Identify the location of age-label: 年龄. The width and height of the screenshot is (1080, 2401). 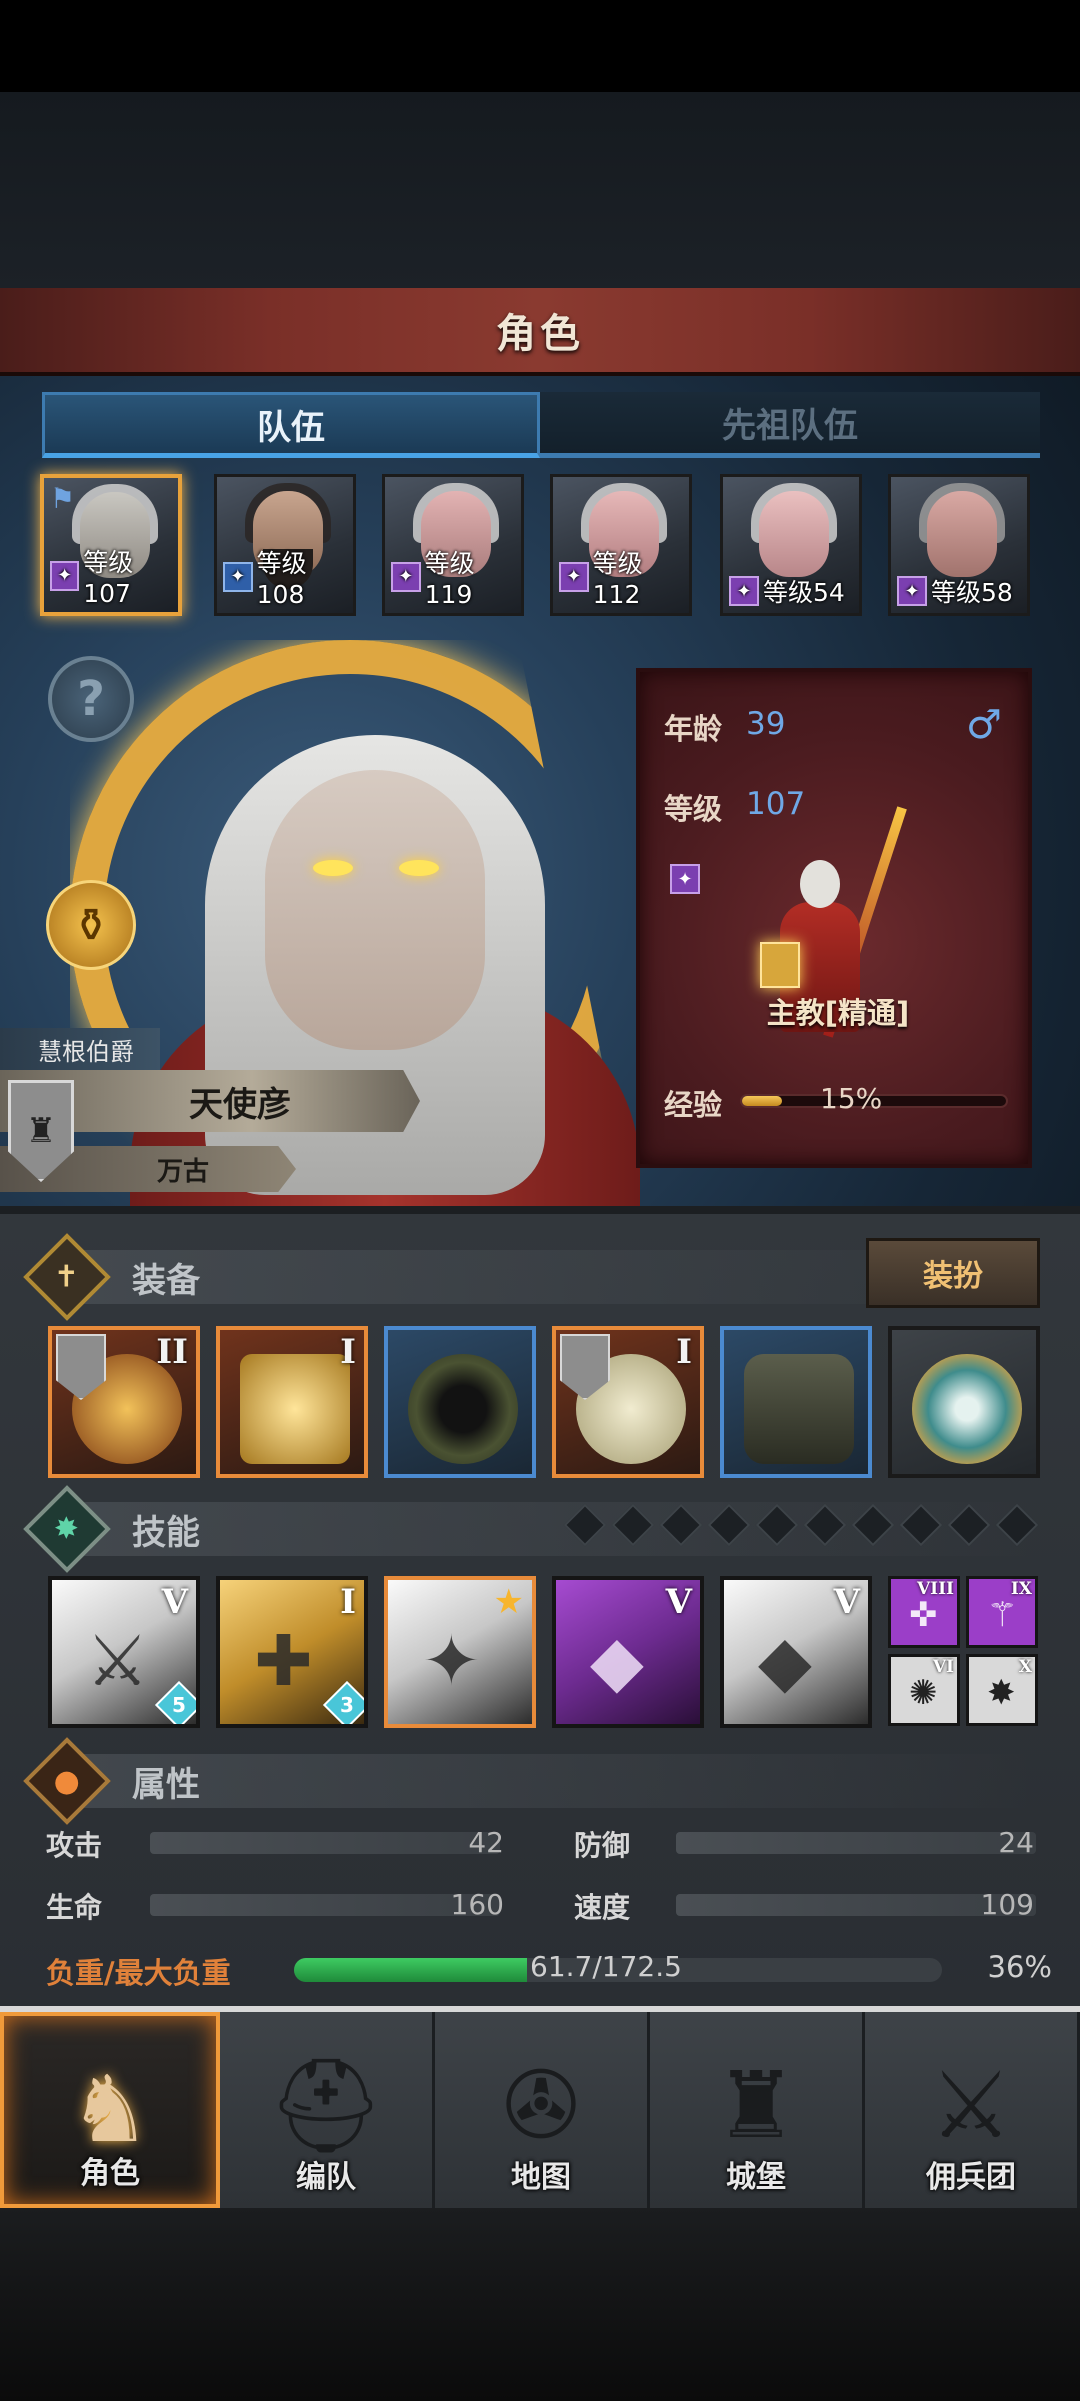
(693, 729).